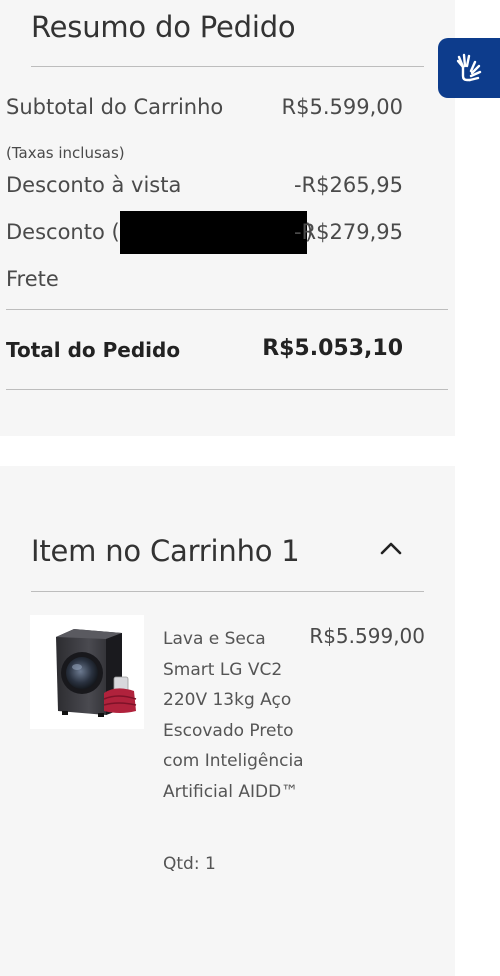 The image size is (500, 976). I want to click on coupon-discount-value: -R$279,95, so click(348, 232).